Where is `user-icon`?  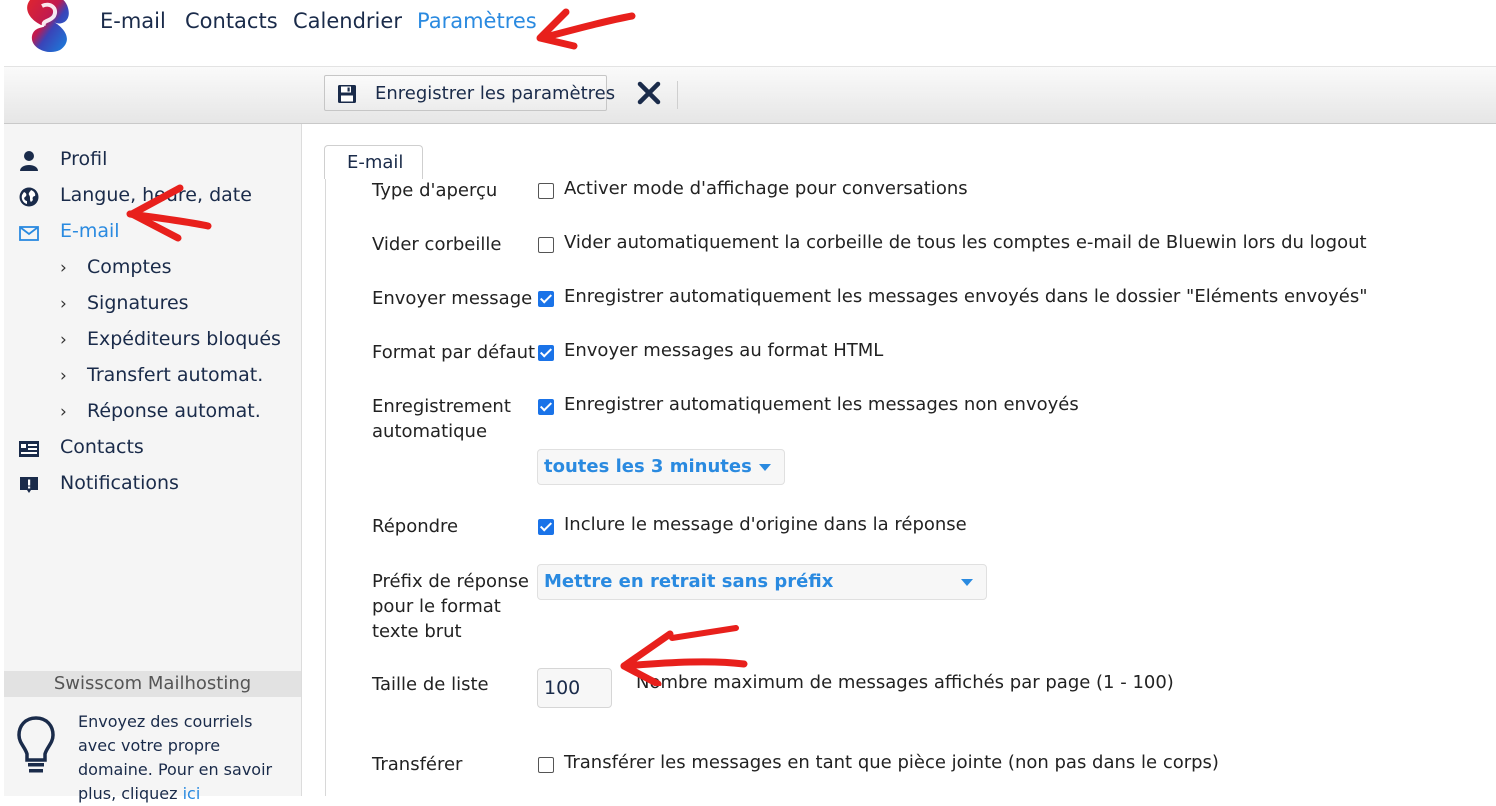 user-icon is located at coordinates (29, 161).